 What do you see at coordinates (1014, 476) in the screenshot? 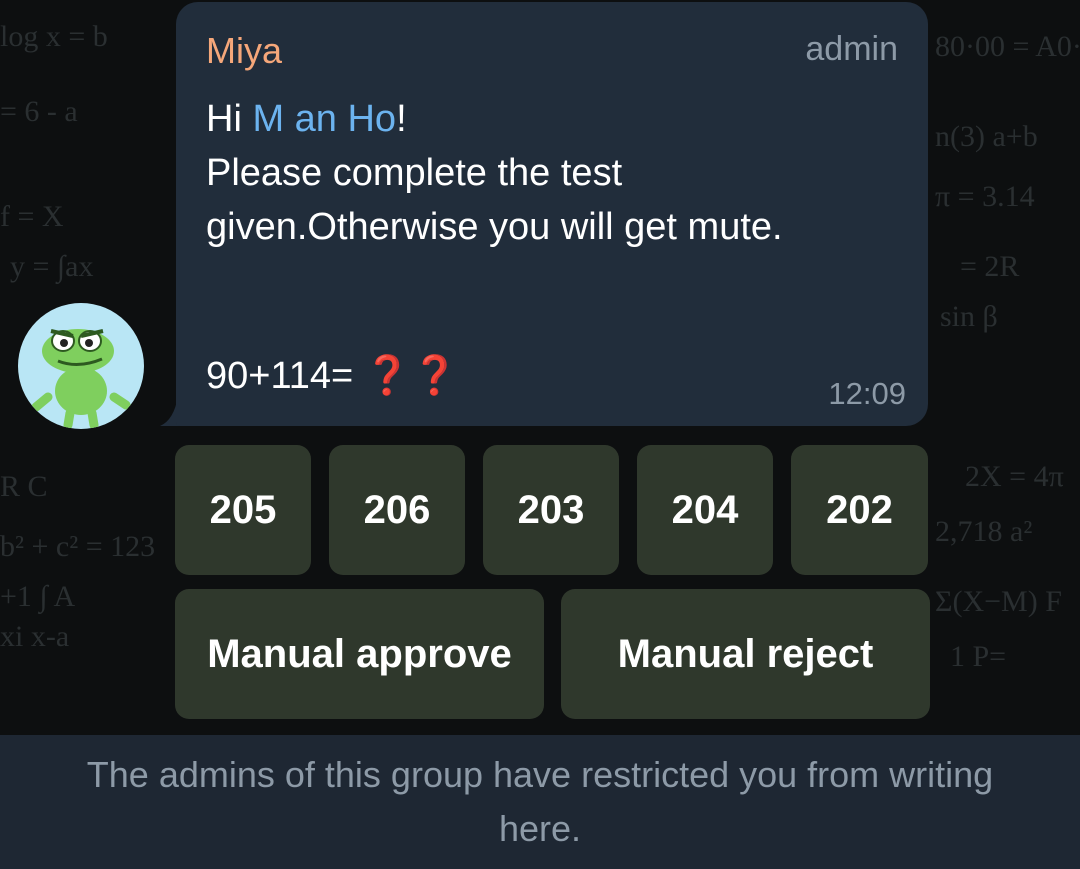
I see `wallpaper-doodle: 2X = 4π` at bounding box center [1014, 476].